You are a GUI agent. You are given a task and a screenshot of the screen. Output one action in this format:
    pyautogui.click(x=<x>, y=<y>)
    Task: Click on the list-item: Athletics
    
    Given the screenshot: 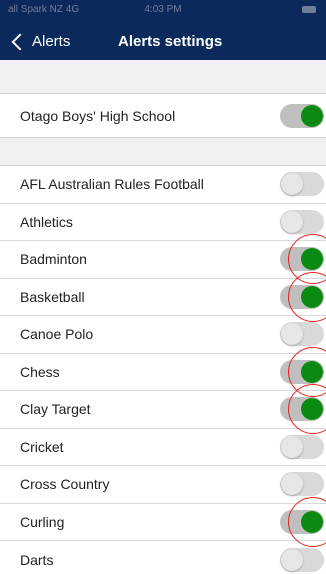 What is the action you would take?
    pyautogui.click(x=163, y=222)
    